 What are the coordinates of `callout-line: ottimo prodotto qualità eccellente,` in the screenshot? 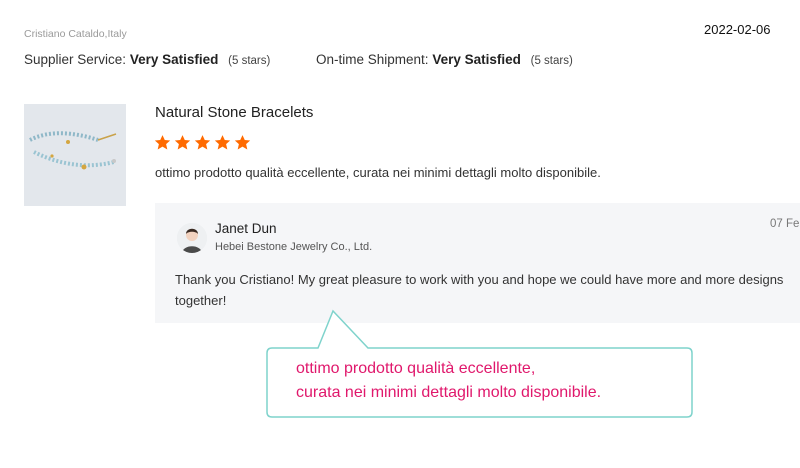 It's located at (416, 368).